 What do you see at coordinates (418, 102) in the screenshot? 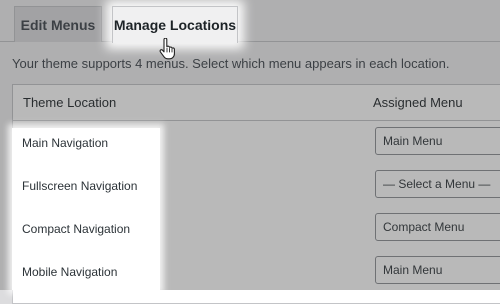
I see `header-assigned-menu: Assigned Menu` at bounding box center [418, 102].